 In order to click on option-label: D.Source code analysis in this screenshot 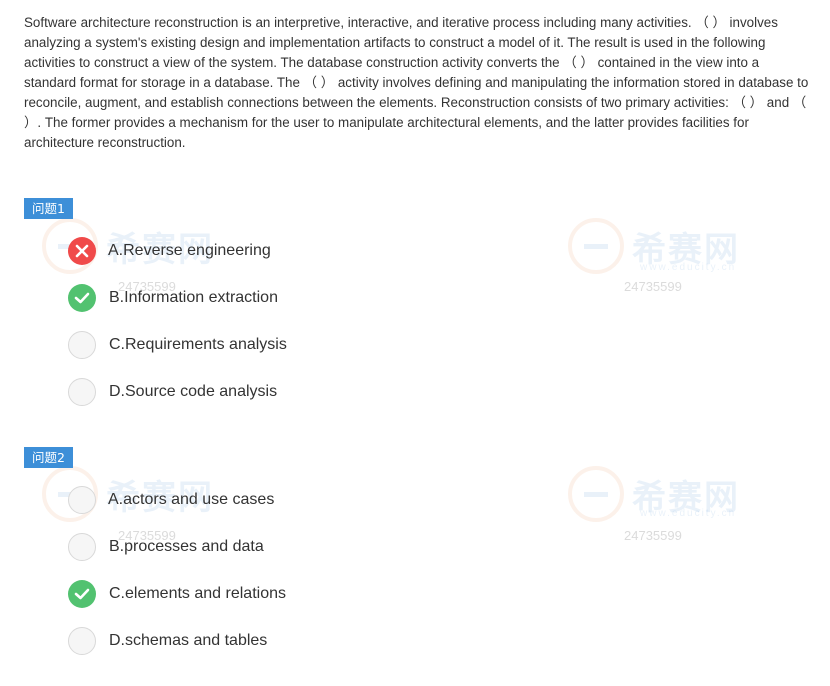, I will do `click(193, 391)`.